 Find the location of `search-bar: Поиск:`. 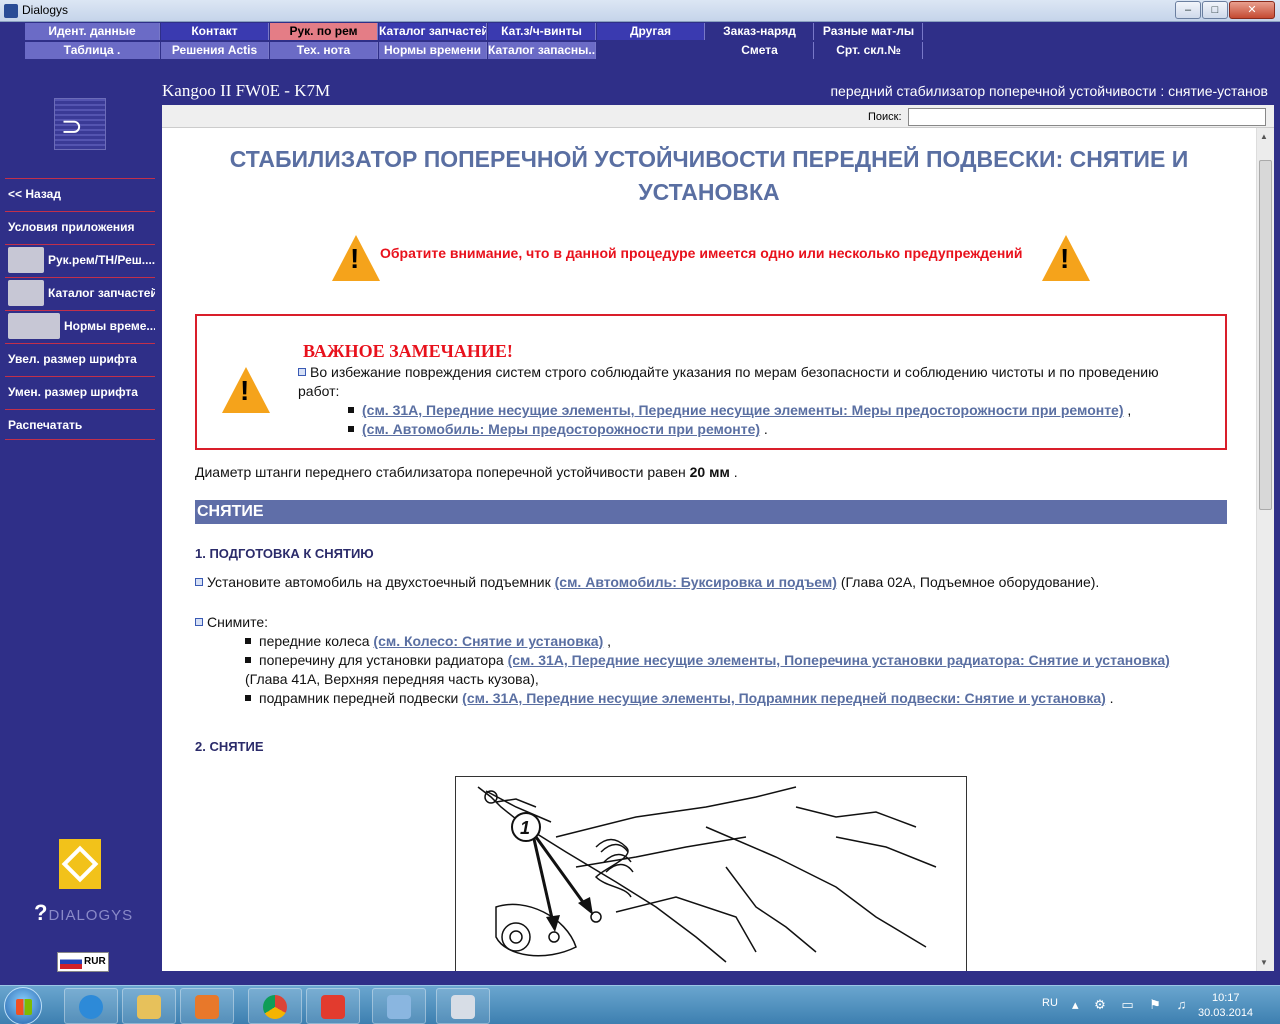

search-bar: Поиск: is located at coordinates (718, 116).